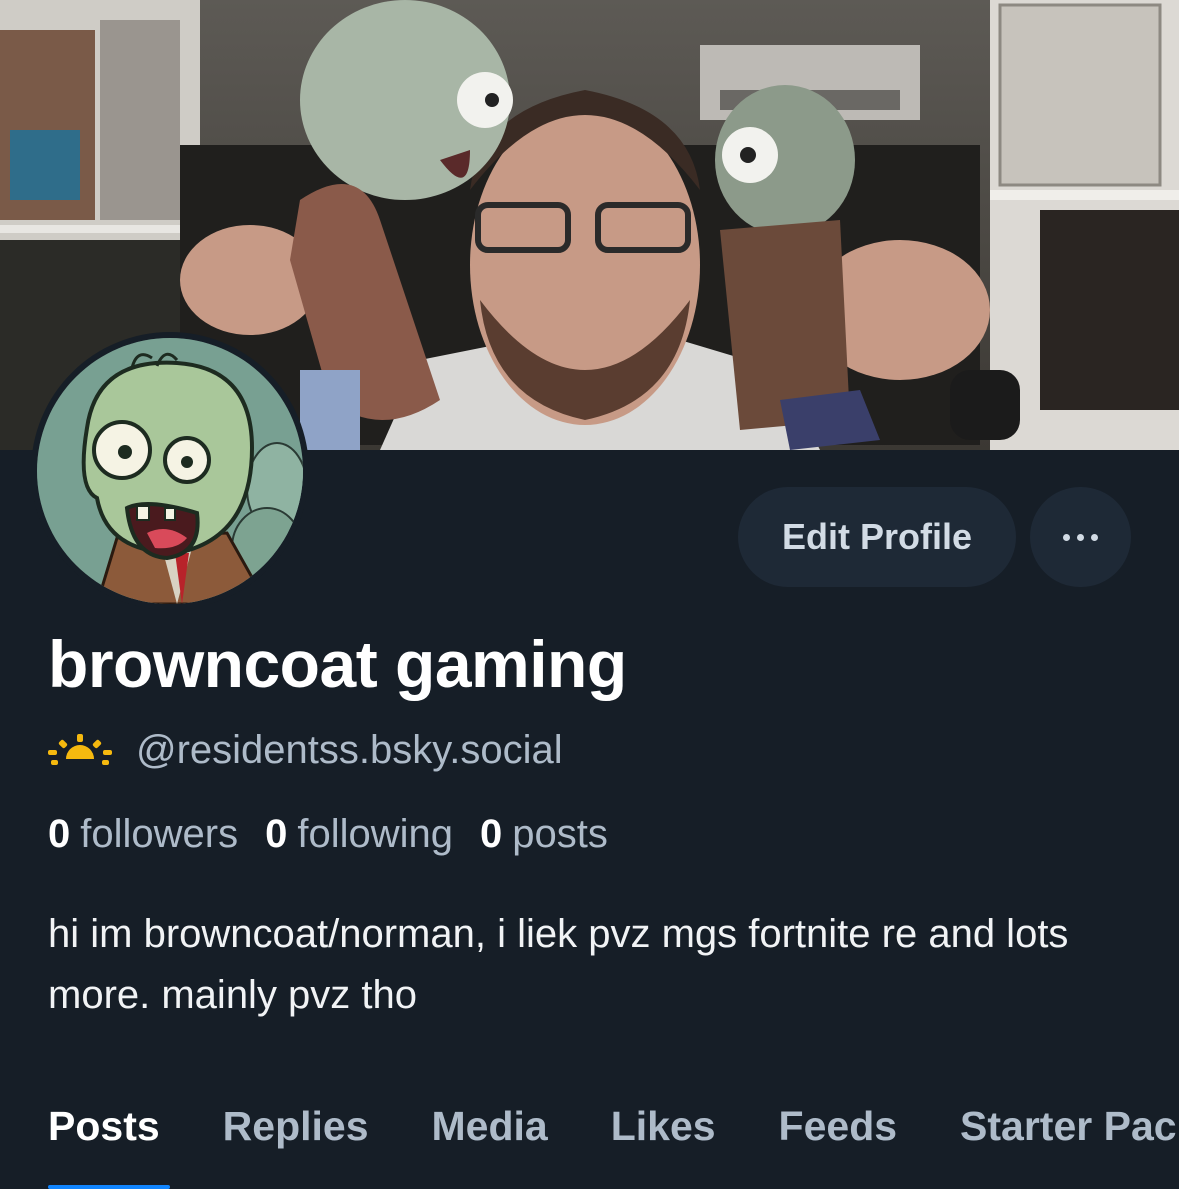  I want to click on followers-count: 0, so click(59, 834).